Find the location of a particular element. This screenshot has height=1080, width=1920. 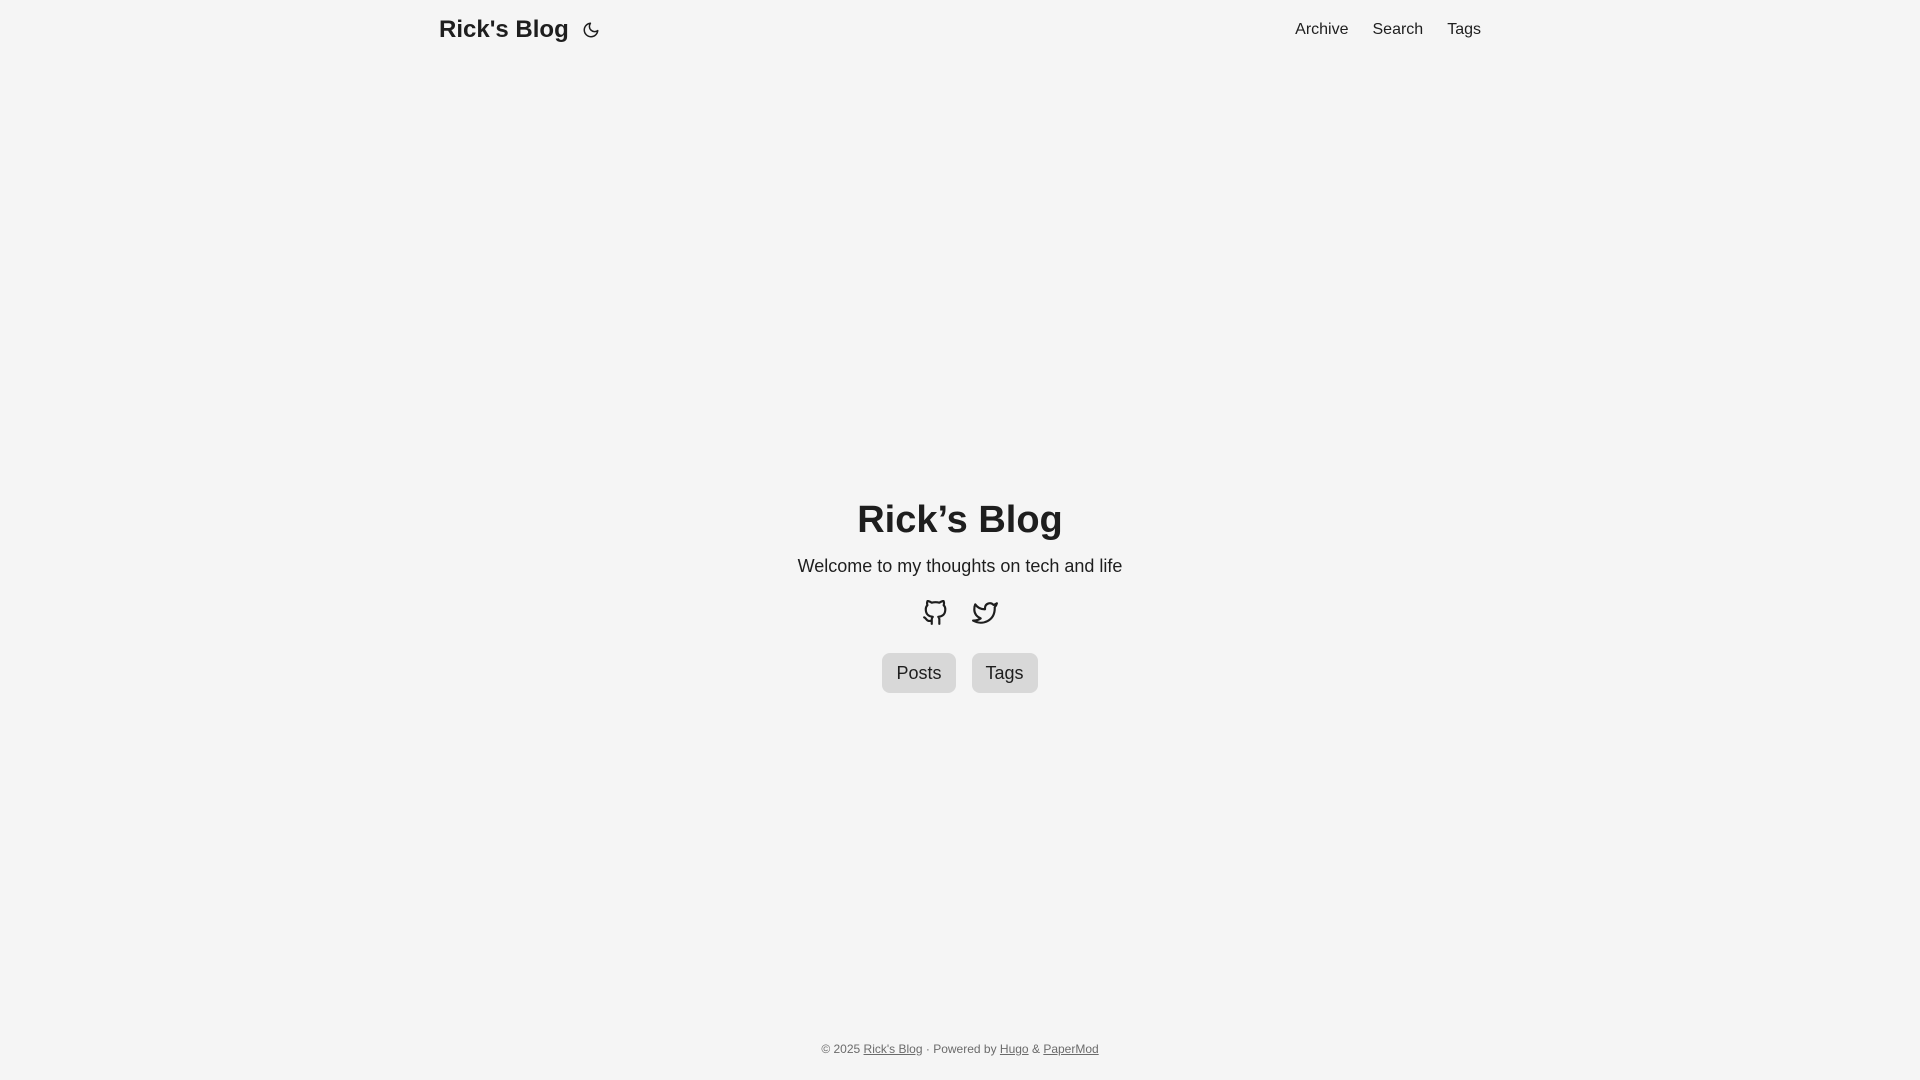

site-logo-link: Rick's Blog is located at coordinates (504, 30).